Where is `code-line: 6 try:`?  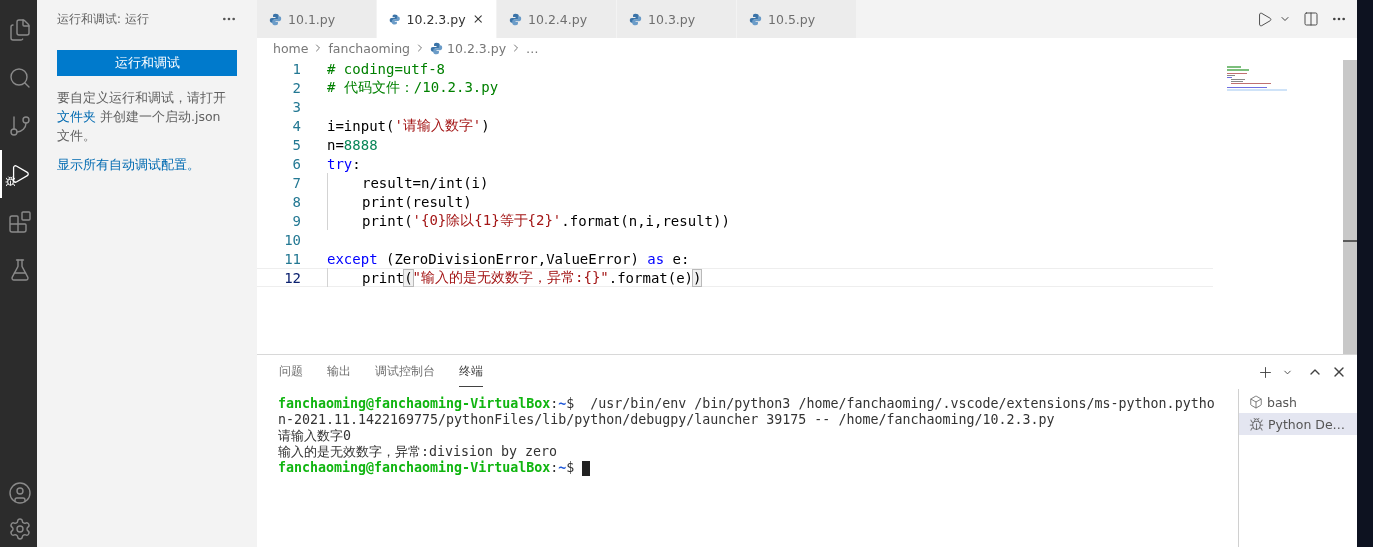 code-line: 6 try: is located at coordinates (326, 163).